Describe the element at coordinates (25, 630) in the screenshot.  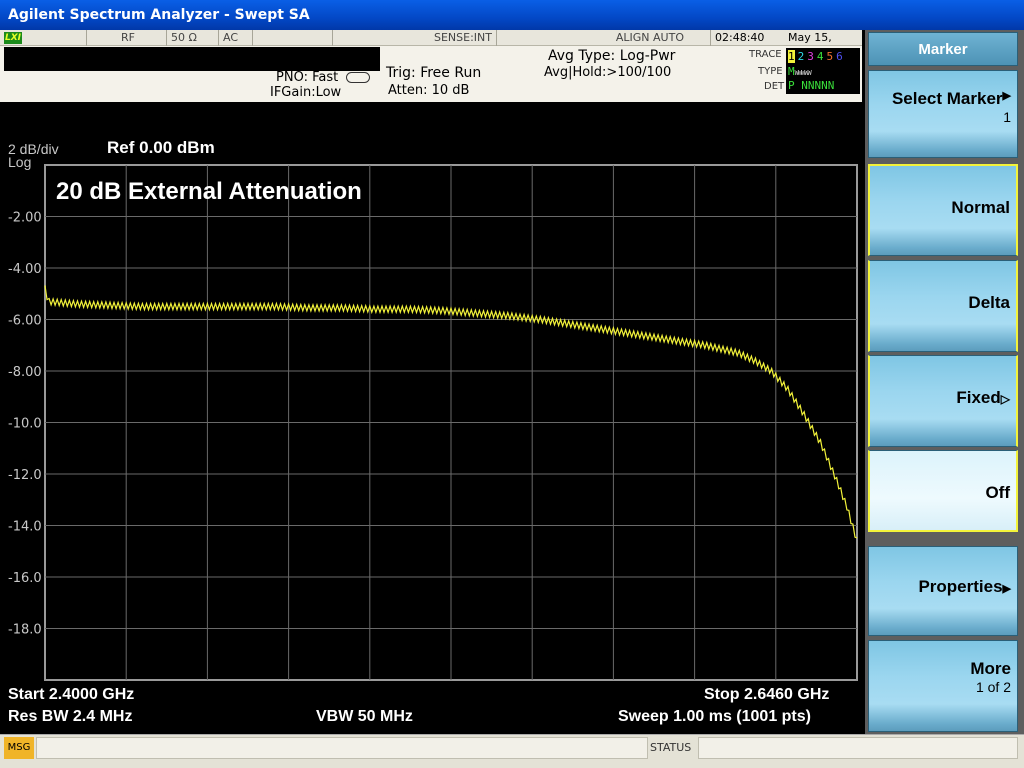
I see `y-tick-label: -18.0` at that location.